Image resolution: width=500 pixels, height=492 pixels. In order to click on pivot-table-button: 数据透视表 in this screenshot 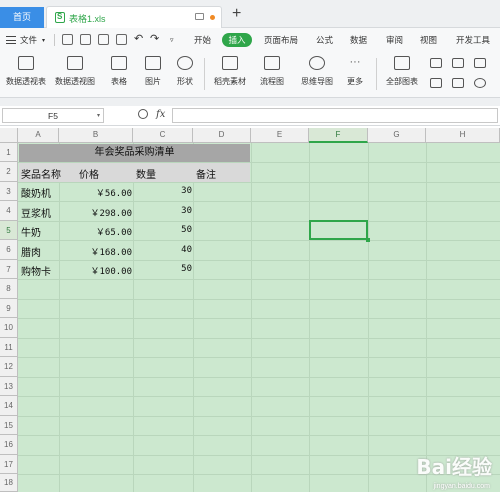, I will do `click(26, 71)`.